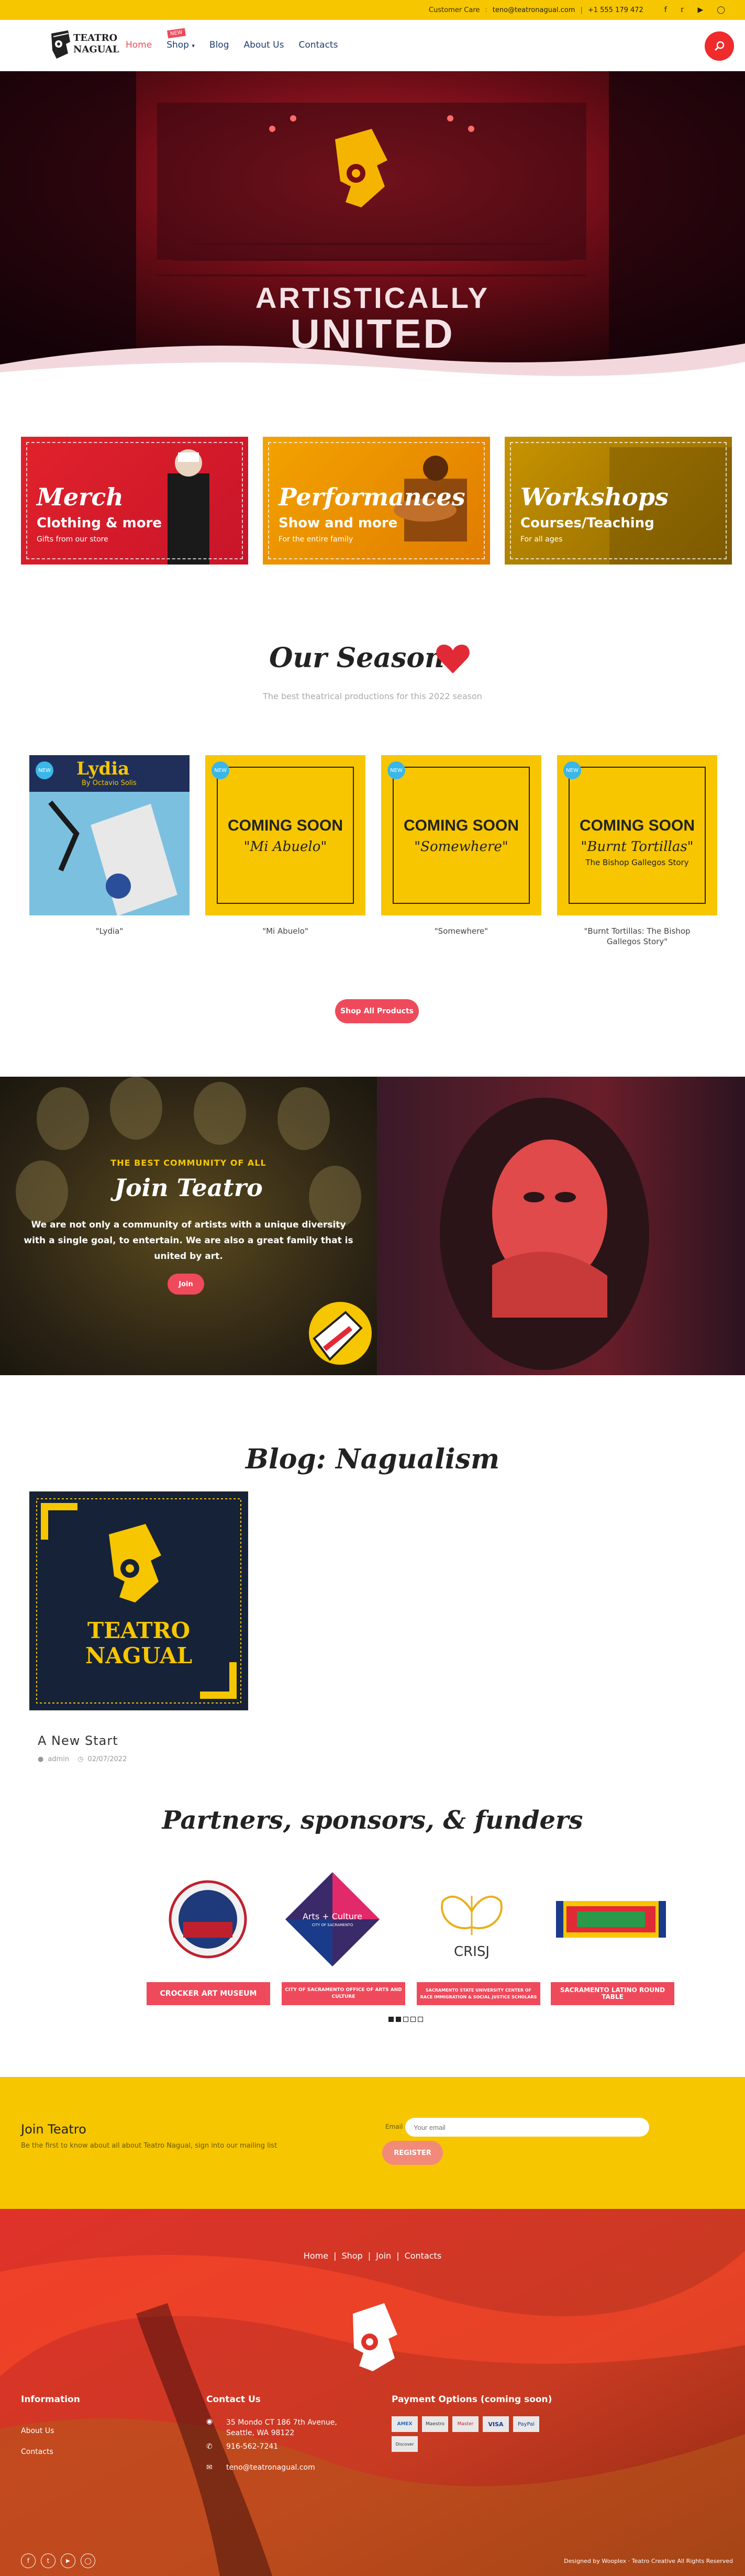 The width and height of the screenshot is (745, 2576). I want to click on show-name: "Somewhere", so click(461, 847).